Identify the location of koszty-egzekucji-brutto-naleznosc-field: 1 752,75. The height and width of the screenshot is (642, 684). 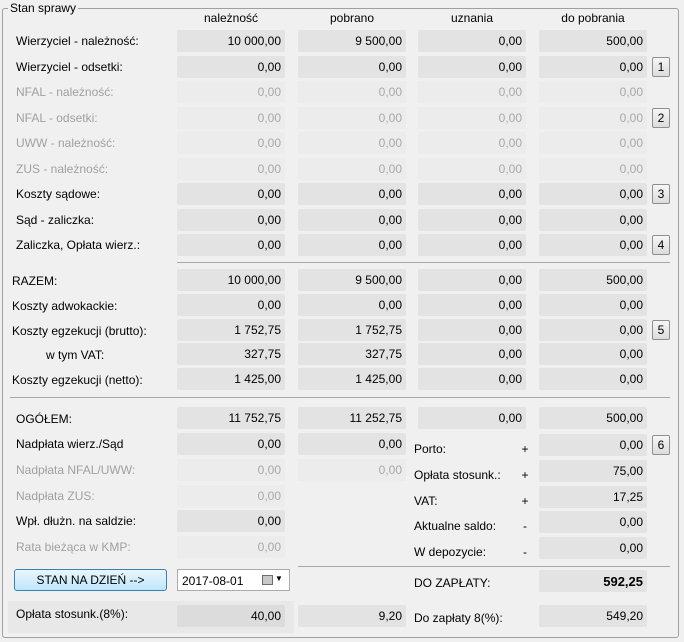
(231, 329).